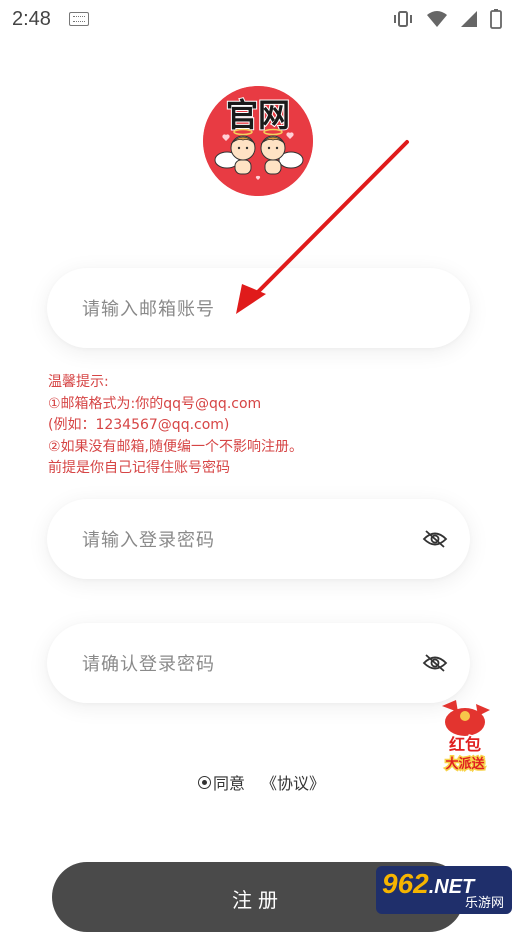 This screenshot has height=932, width=516. Describe the element at coordinates (258, 900) in the screenshot. I see `register-button-label: 注册` at that location.